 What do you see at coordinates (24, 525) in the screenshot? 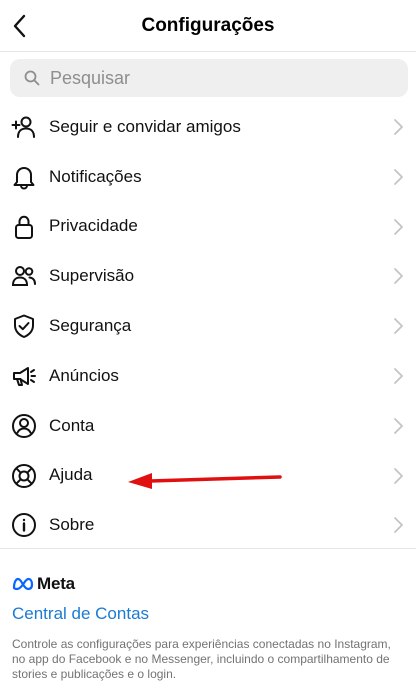
I see `info-icon` at bounding box center [24, 525].